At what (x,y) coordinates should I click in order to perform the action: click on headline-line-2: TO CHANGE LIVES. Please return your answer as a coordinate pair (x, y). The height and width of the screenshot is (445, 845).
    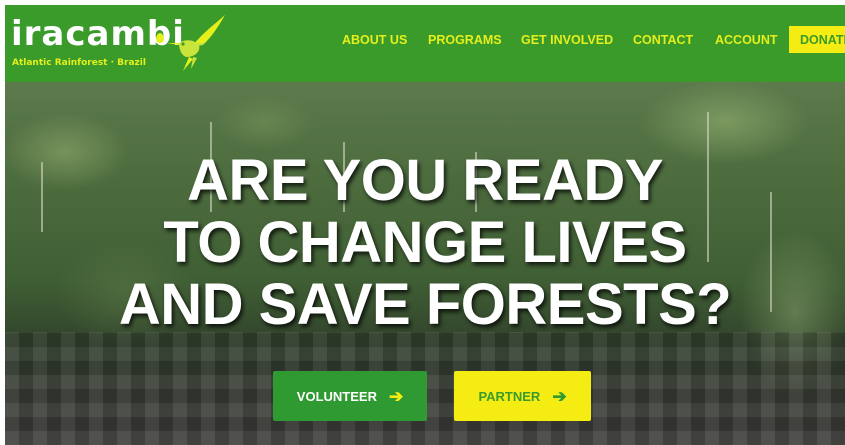
    Looking at the image, I should click on (425, 242).